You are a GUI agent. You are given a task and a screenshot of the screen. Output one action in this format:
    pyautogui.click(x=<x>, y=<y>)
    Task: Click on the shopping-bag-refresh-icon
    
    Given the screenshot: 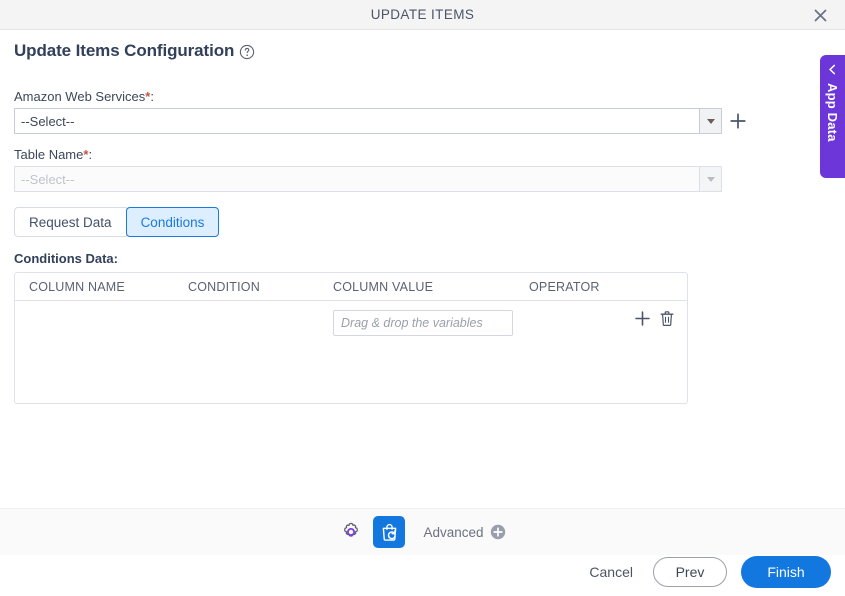 What is the action you would take?
    pyautogui.click(x=389, y=532)
    